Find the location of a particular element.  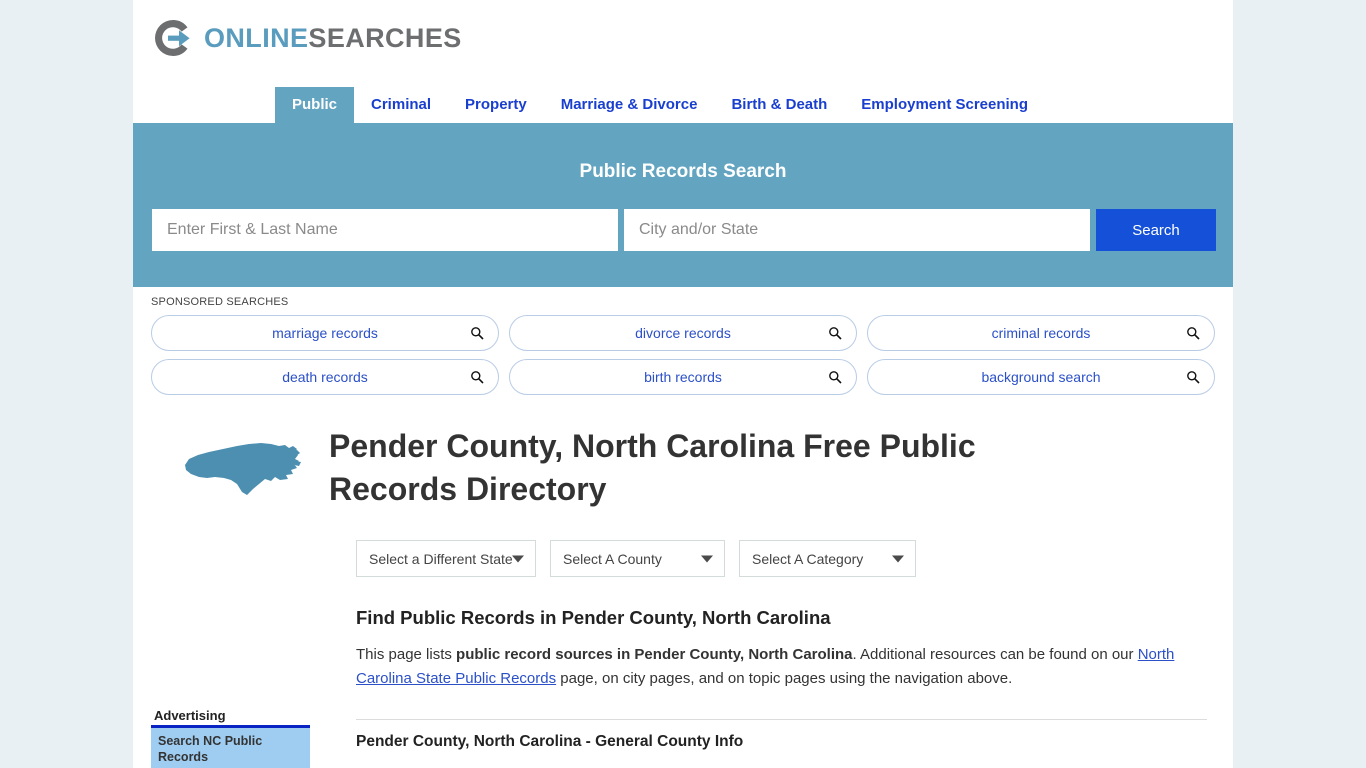

intro-text-1: This page lists is located at coordinates (406, 655).